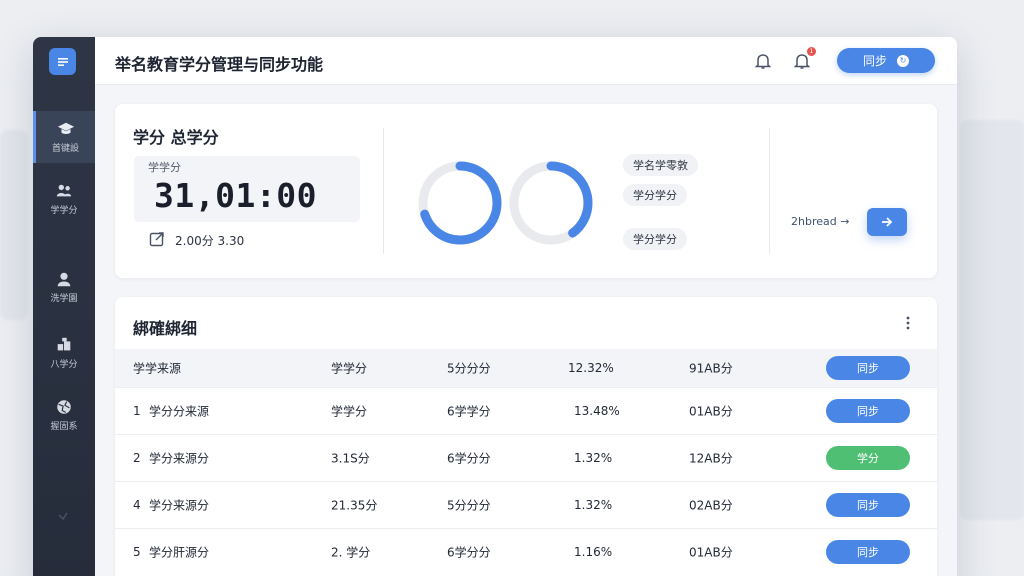 Image resolution: width=1024 pixels, height=576 pixels. I want to click on menu-icon, so click(62, 61).